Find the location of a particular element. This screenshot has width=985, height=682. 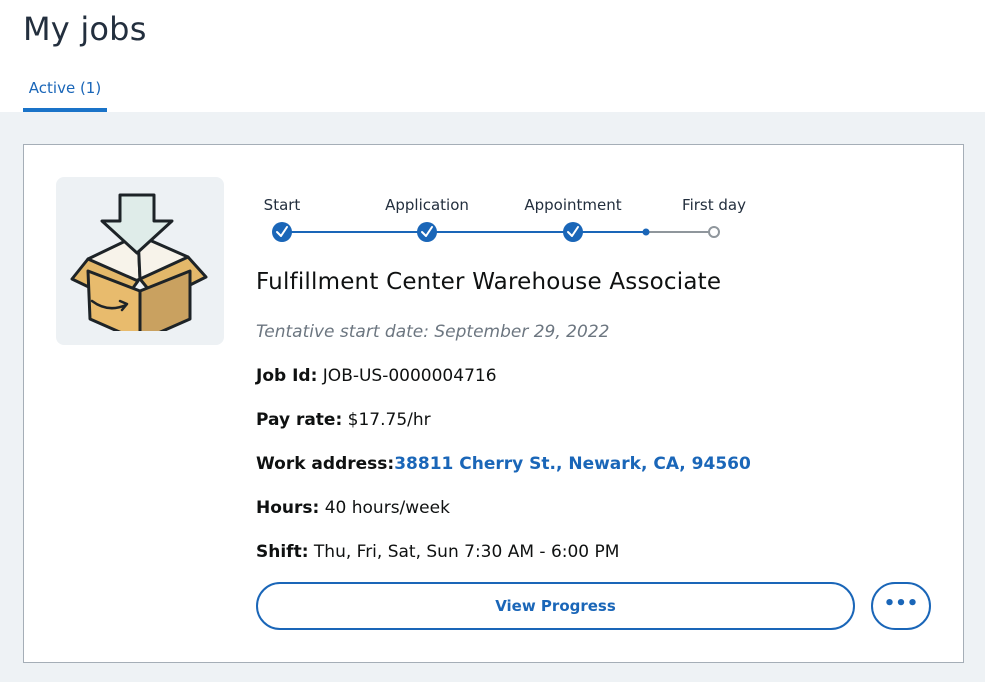

step-start-check-icon is located at coordinates (282, 232).